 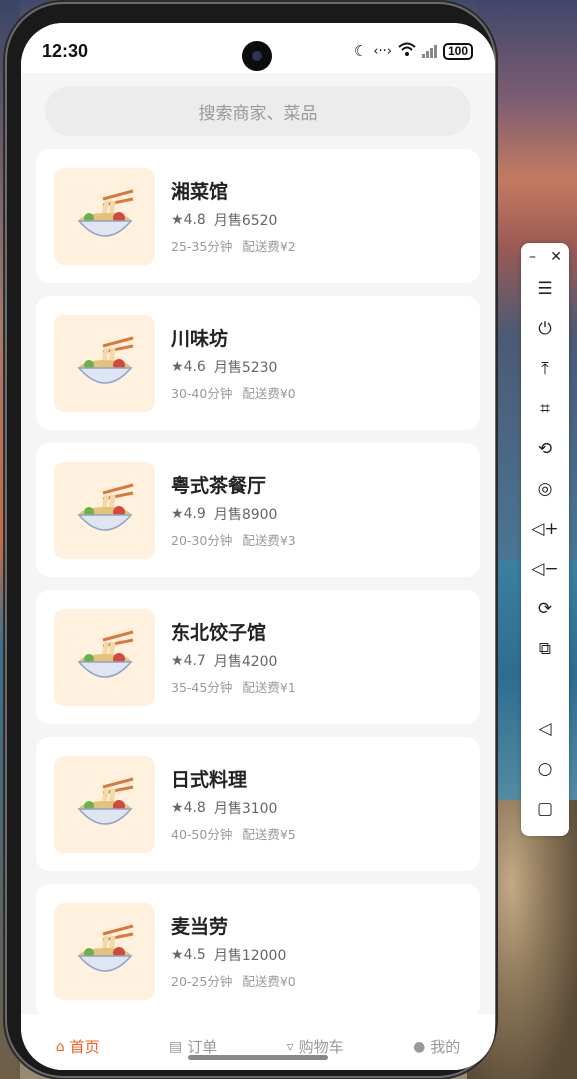 I want to click on restaurant-delivery: 35-45分钟 配送费¥1, so click(x=233, y=686).